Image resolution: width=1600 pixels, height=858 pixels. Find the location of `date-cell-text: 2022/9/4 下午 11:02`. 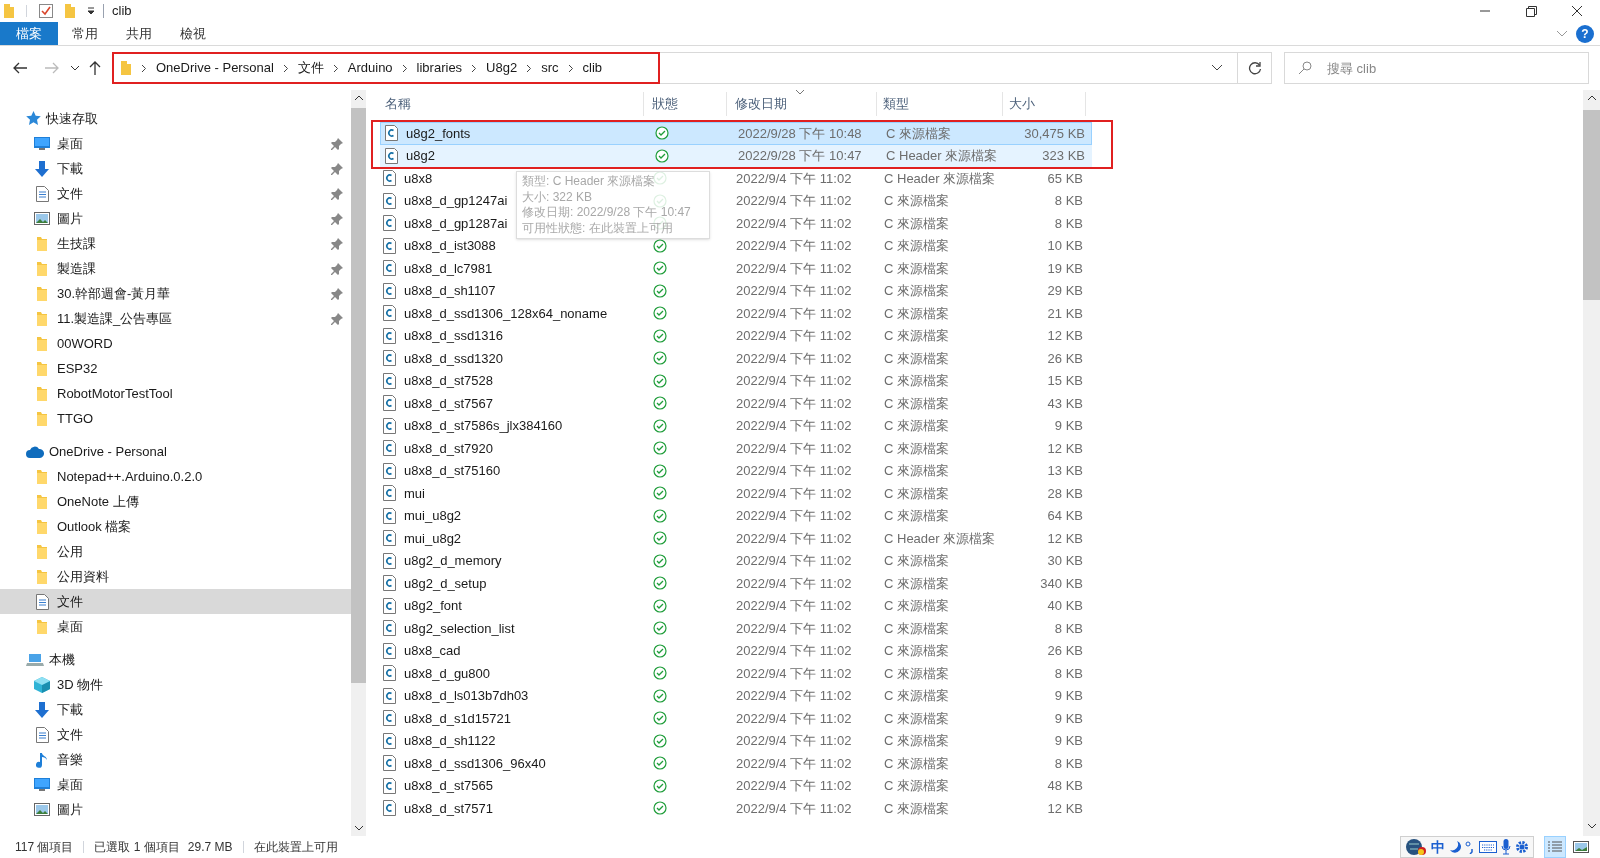

date-cell-text: 2022/9/4 下午 11:02 is located at coordinates (794, 673).